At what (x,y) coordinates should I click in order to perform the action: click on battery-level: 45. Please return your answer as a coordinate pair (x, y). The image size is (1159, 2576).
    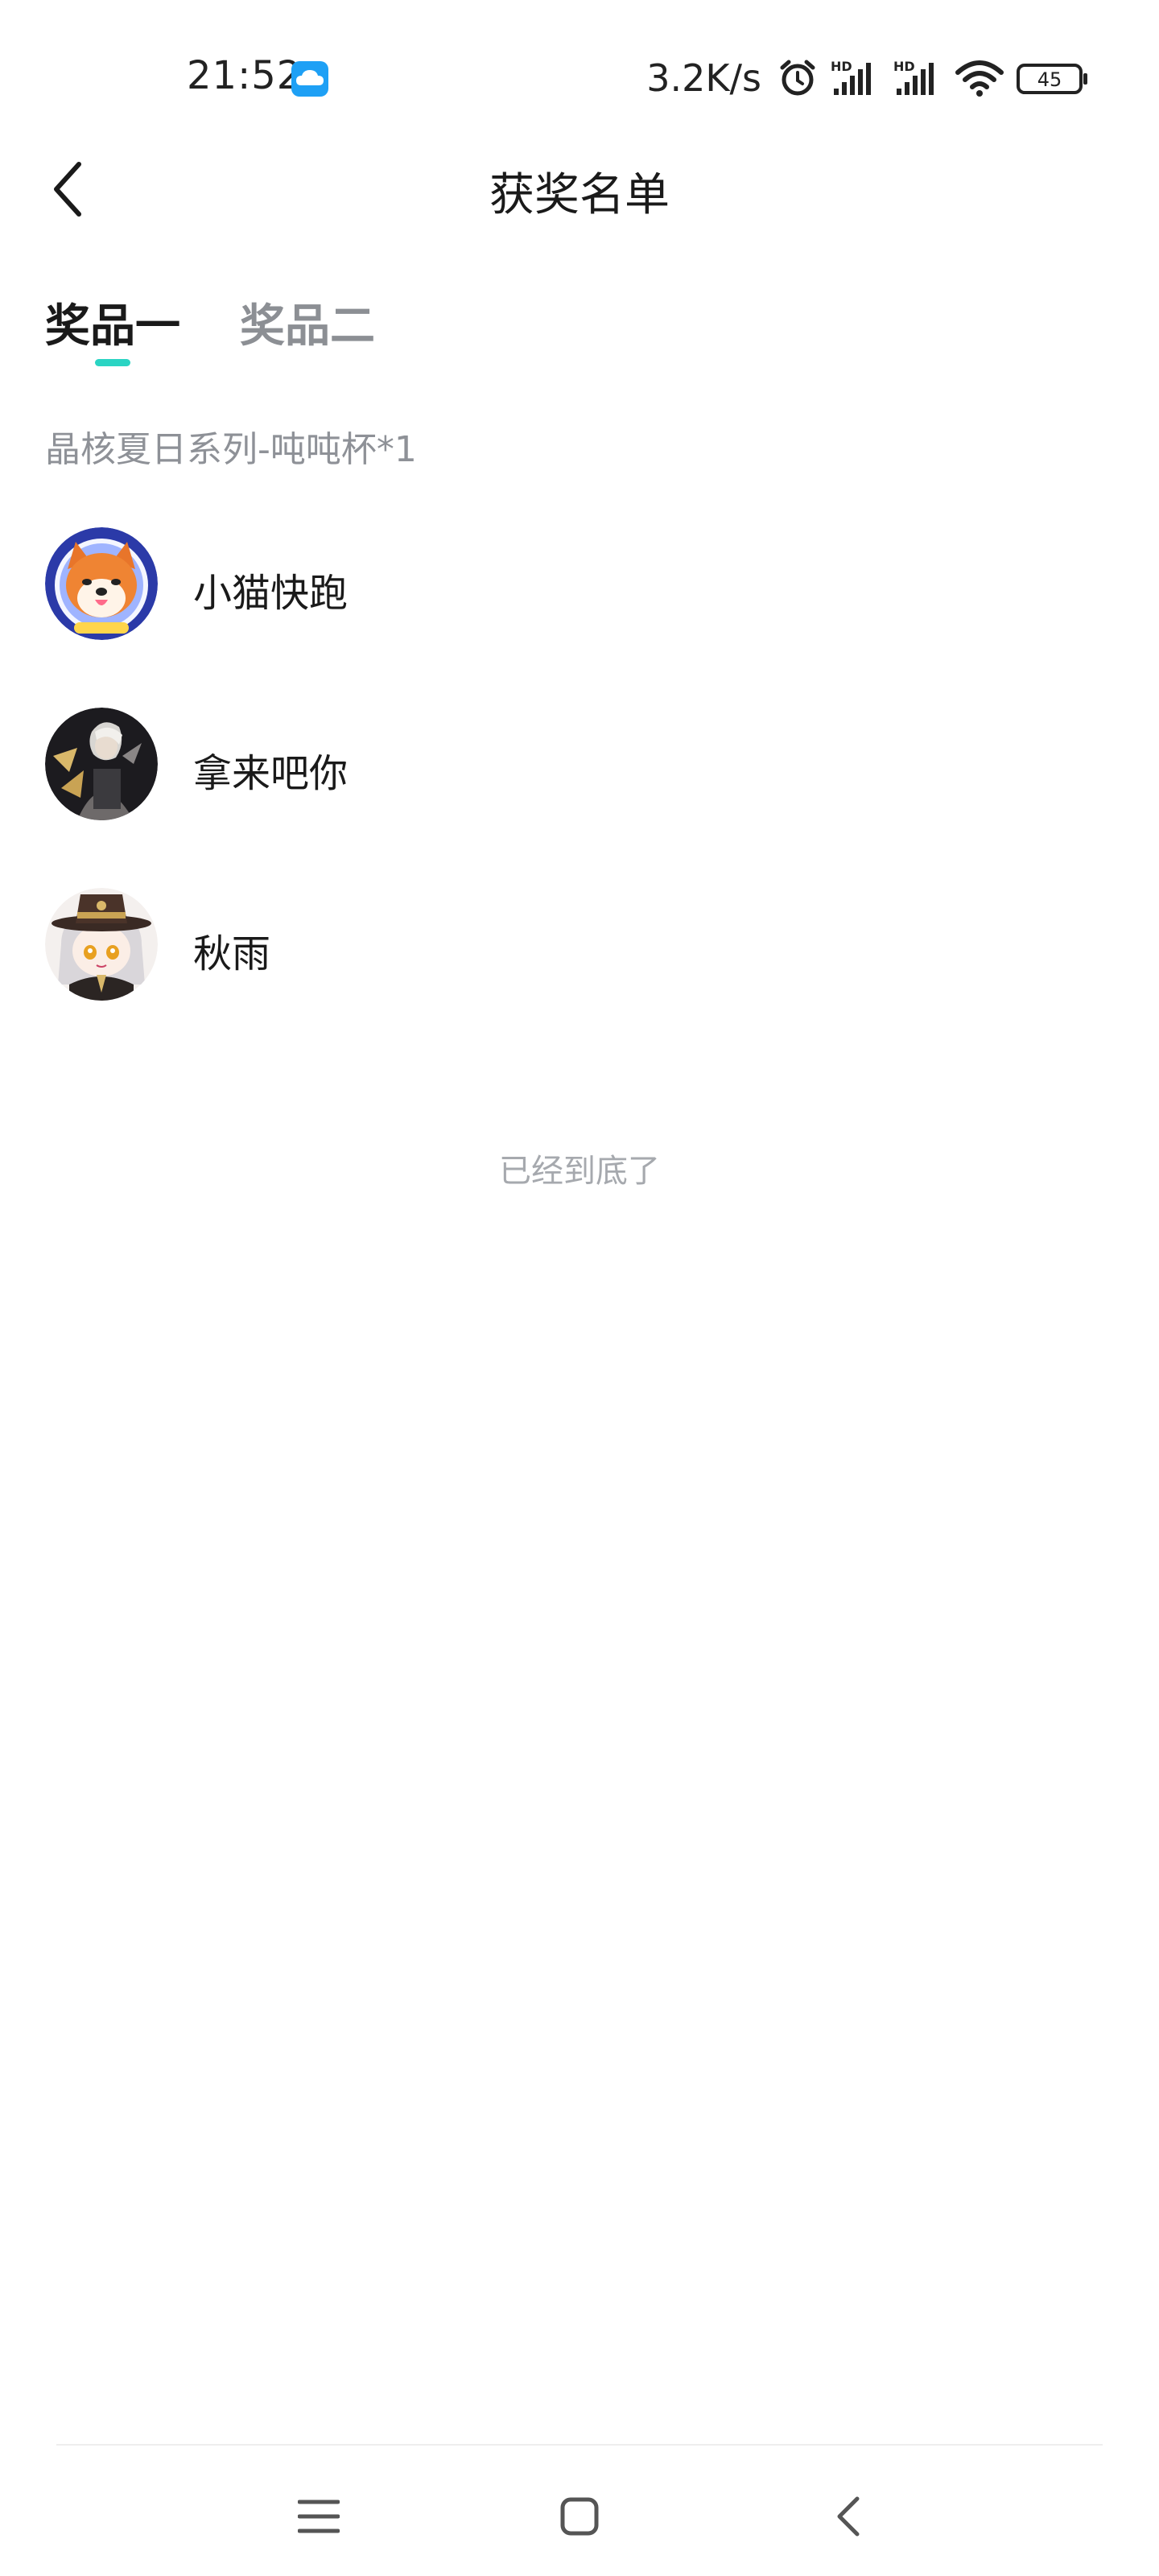
    Looking at the image, I should click on (1049, 79).